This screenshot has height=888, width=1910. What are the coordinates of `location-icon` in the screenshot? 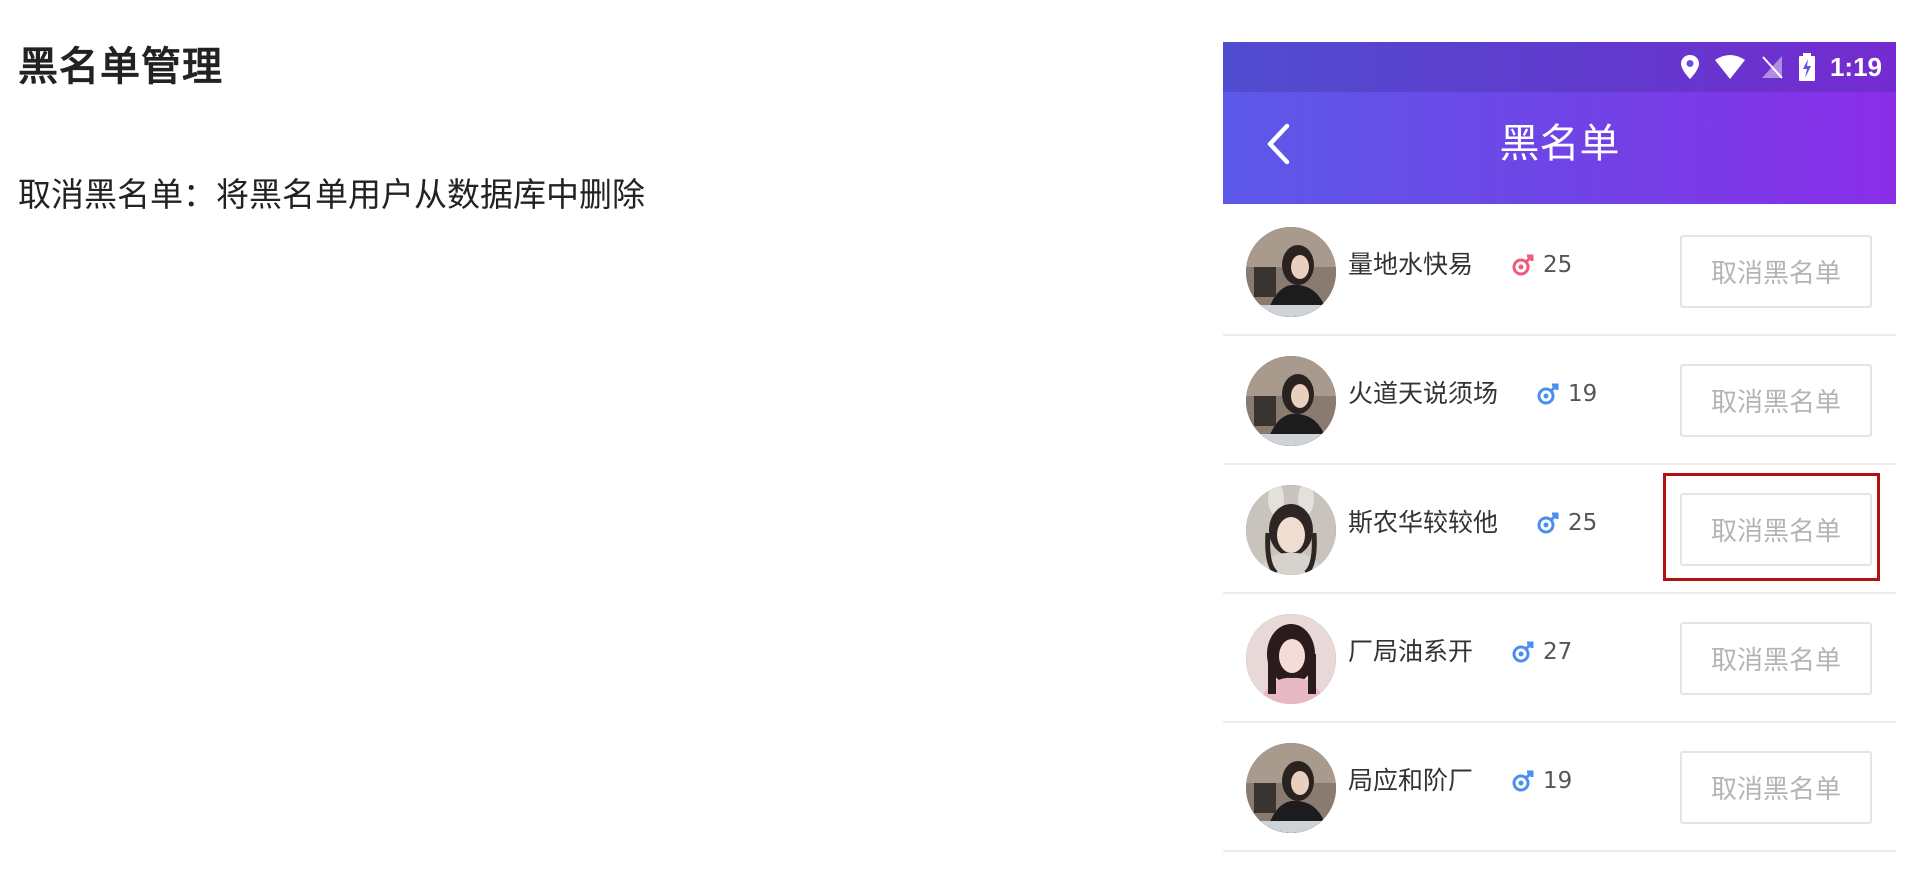 It's located at (1689, 67).